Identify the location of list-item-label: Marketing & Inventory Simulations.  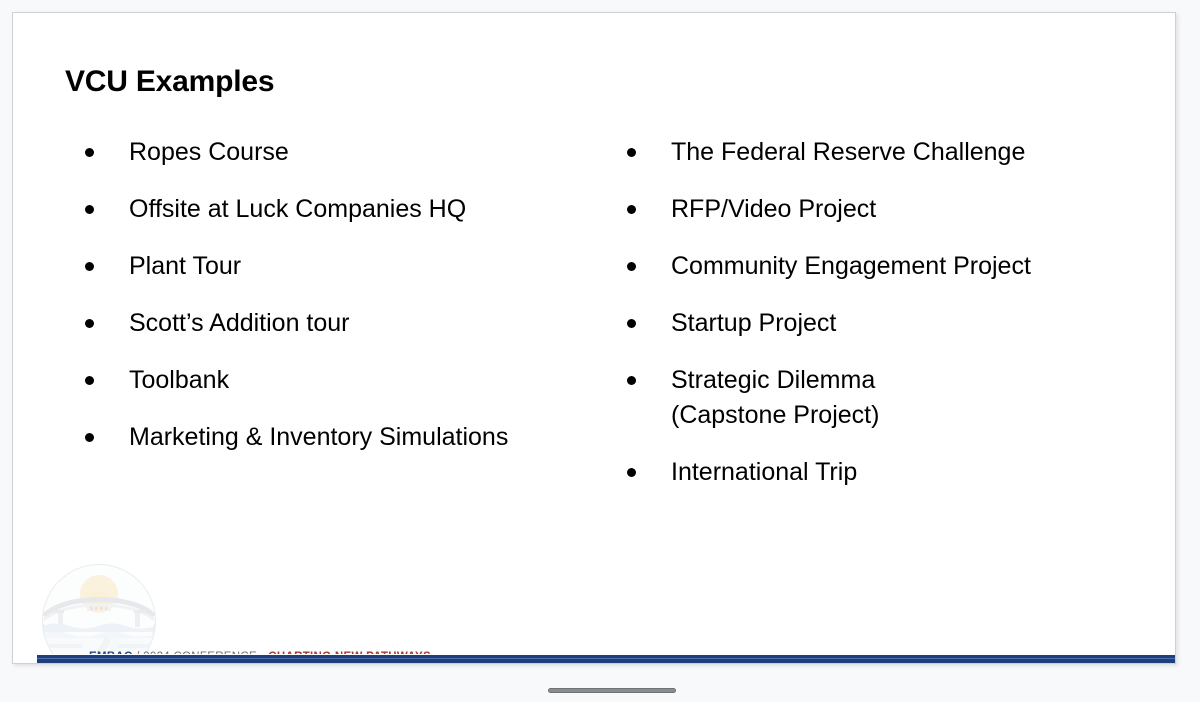
(319, 437).